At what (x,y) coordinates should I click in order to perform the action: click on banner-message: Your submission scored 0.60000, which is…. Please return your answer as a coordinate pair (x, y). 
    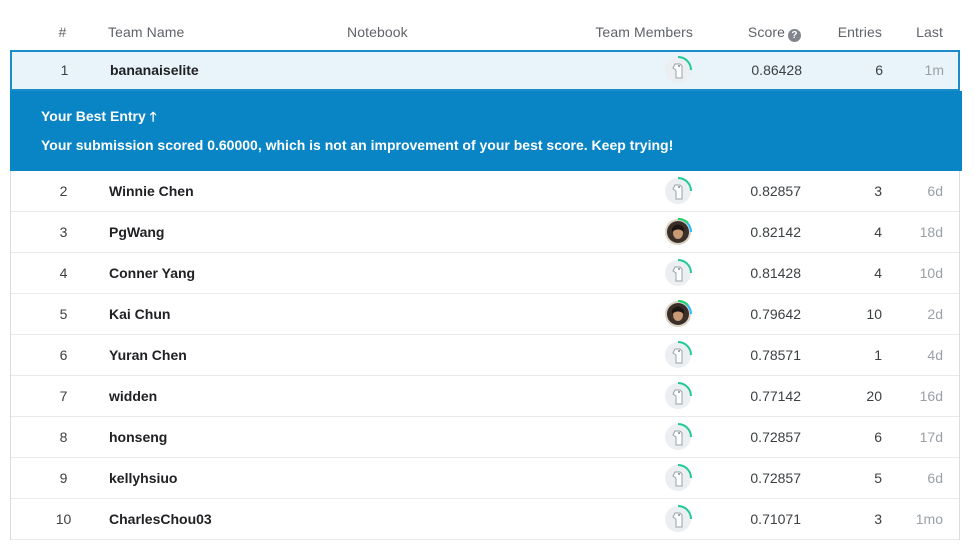
    Looking at the image, I should click on (357, 145).